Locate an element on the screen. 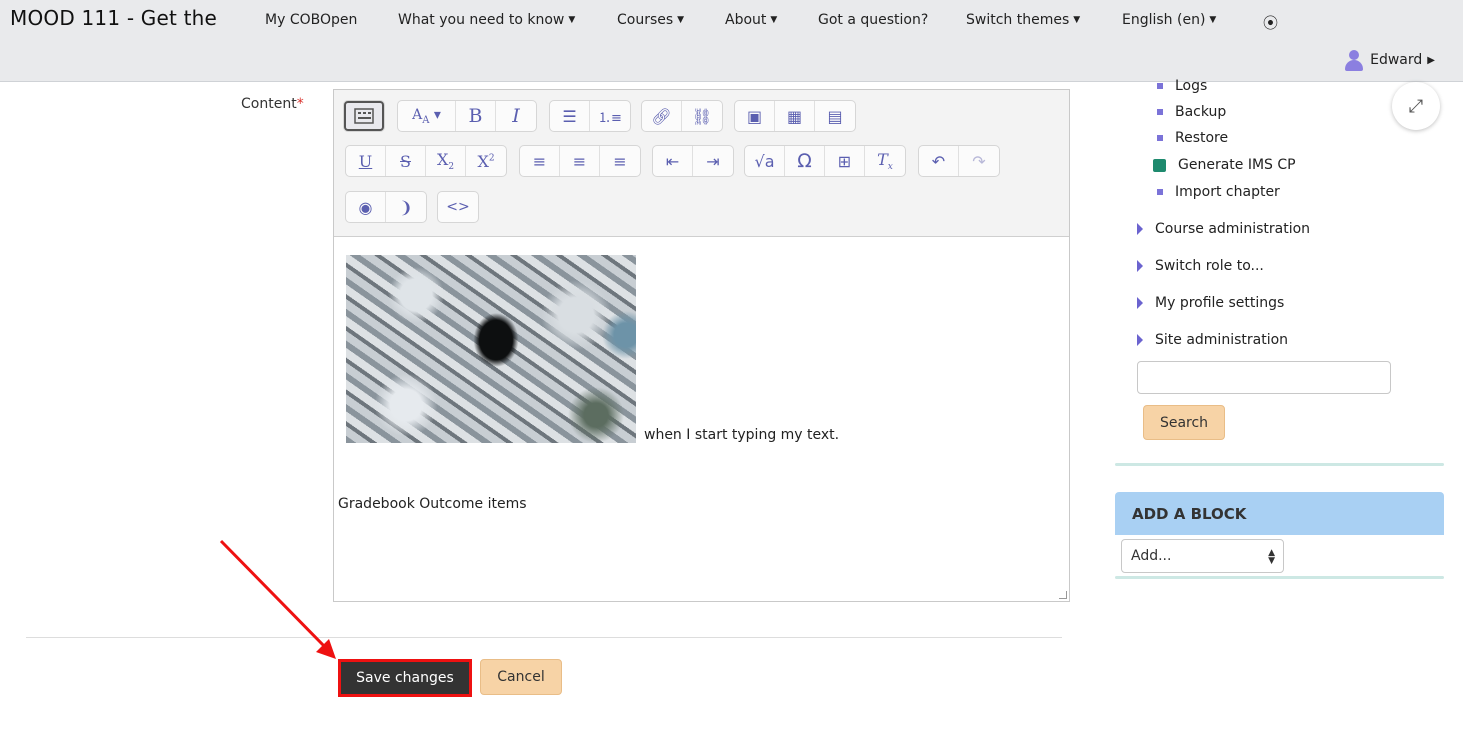 The height and width of the screenshot is (749, 1463). toolbar-group-format: U S X2 X2 is located at coordinates (426, 161).